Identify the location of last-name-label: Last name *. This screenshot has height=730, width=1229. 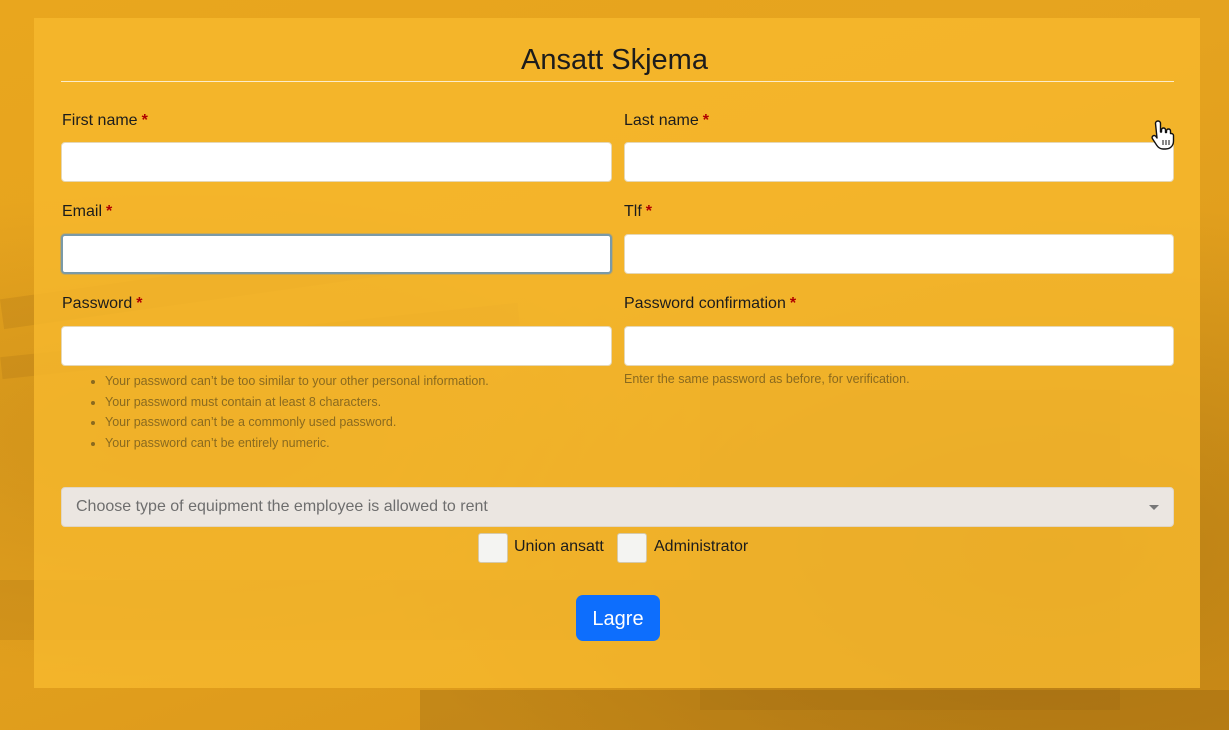
(666, 121).